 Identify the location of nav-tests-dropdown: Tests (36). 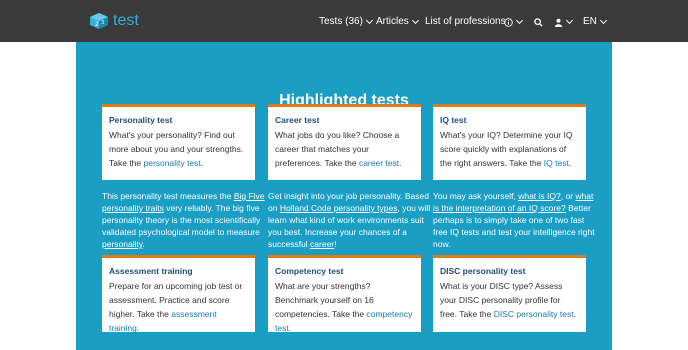
(346, 22).